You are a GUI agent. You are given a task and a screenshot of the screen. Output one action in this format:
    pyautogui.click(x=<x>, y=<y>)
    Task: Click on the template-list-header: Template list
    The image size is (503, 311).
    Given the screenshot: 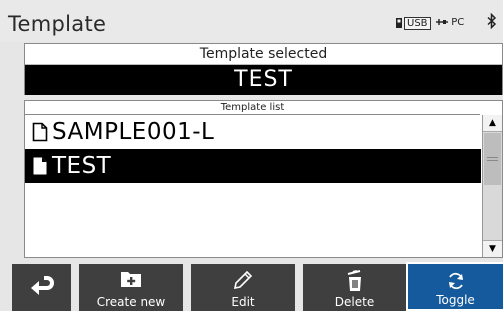 What is the action you would take?
    pyautogui.click(x=252, y=108)
    